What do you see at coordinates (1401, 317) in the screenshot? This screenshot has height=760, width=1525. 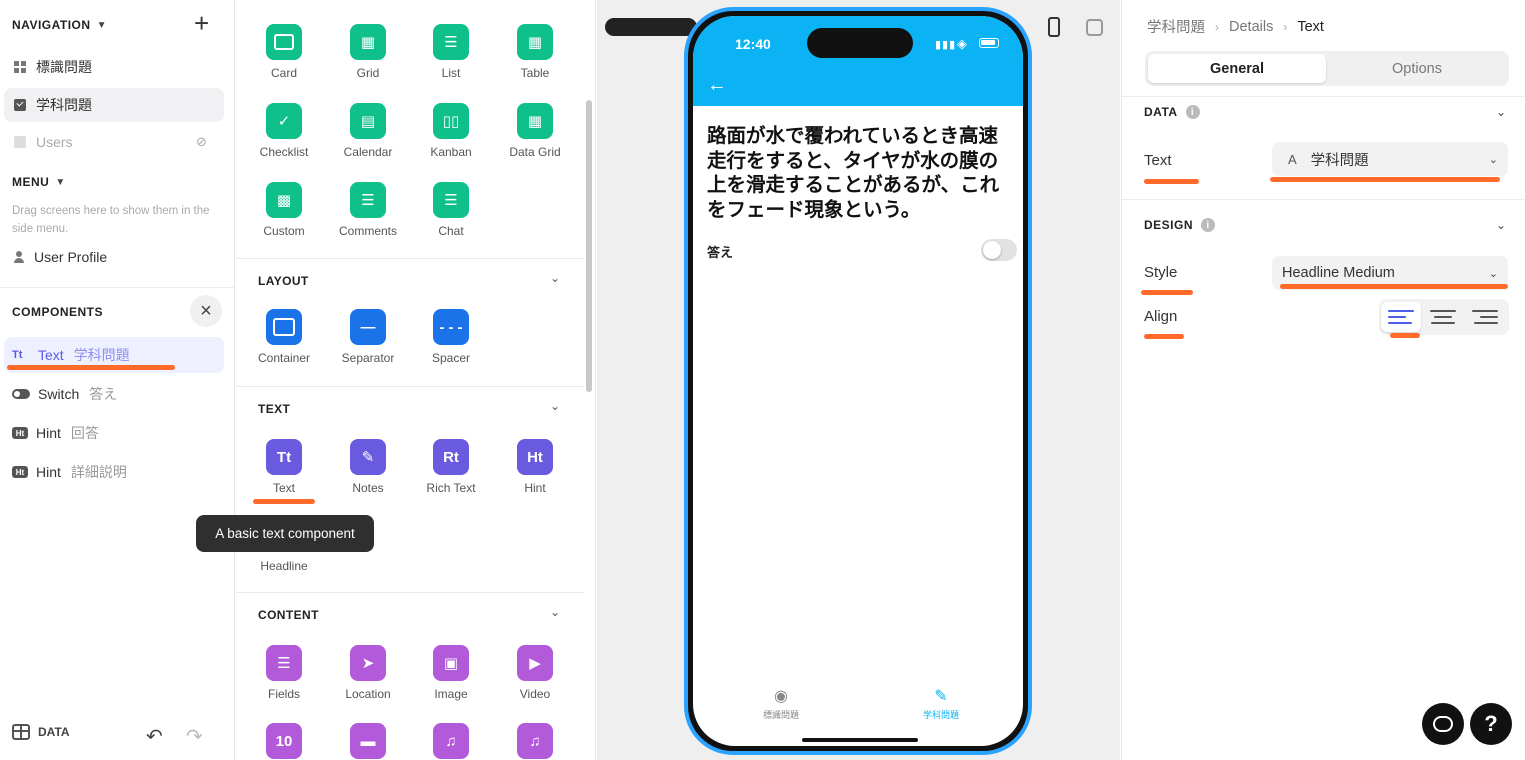 I see `align-left-button` at bounding box center [1401, 317].